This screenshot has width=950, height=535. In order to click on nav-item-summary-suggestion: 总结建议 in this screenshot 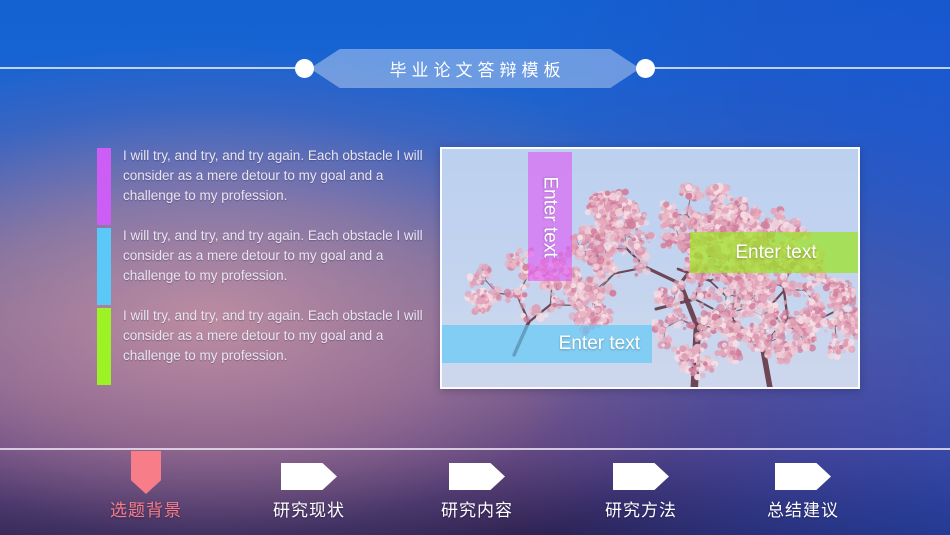, I will do `click(803, 485)`.